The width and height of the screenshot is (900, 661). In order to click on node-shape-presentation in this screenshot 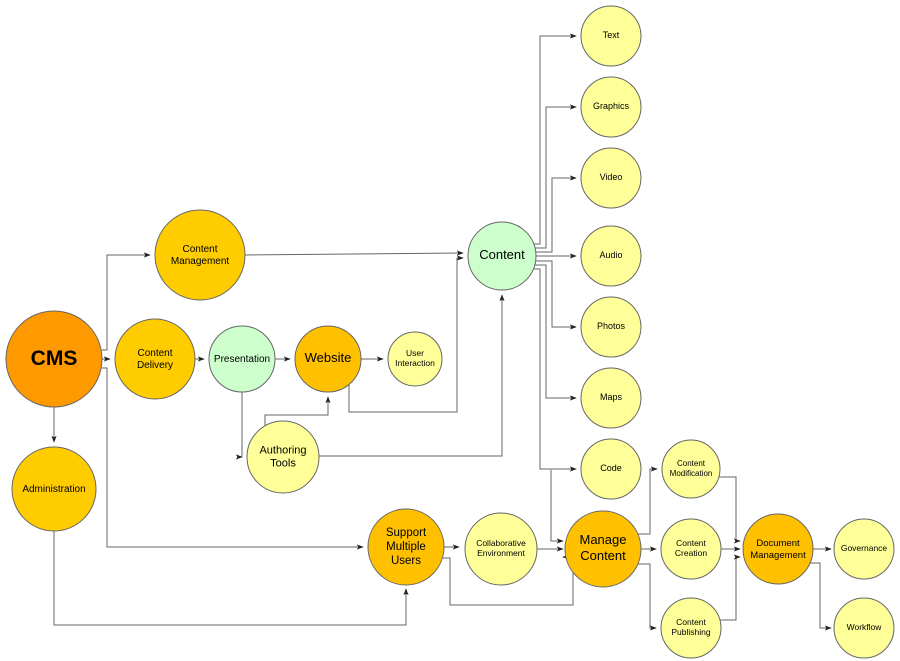, I will do `click(242, 359)`.